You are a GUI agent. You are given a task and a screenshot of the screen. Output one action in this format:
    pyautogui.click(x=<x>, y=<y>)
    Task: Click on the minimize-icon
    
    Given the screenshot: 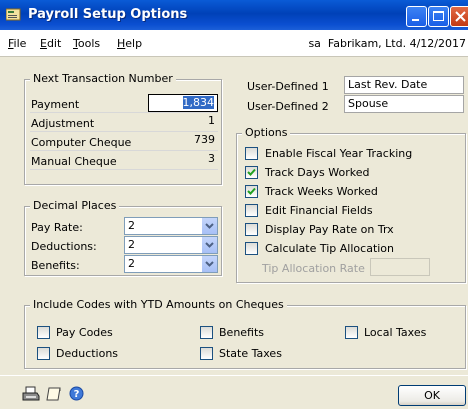 What is the action you would take?
    pyautogui.click(x=415, y=20)
    